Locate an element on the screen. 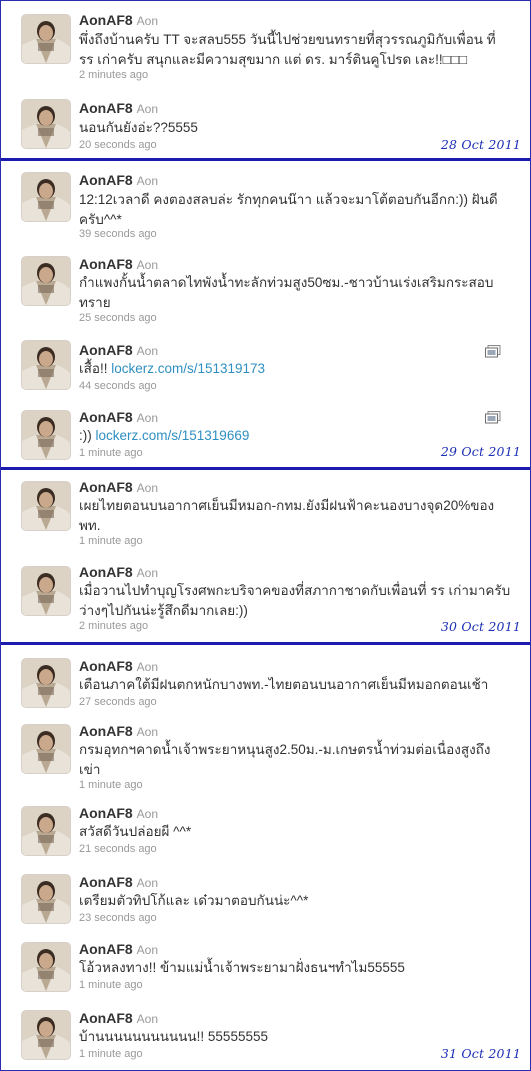 The image size is (531, 1071). tweet-link: lockerz.com/s/151319173 is located at coordinates (188, 368).